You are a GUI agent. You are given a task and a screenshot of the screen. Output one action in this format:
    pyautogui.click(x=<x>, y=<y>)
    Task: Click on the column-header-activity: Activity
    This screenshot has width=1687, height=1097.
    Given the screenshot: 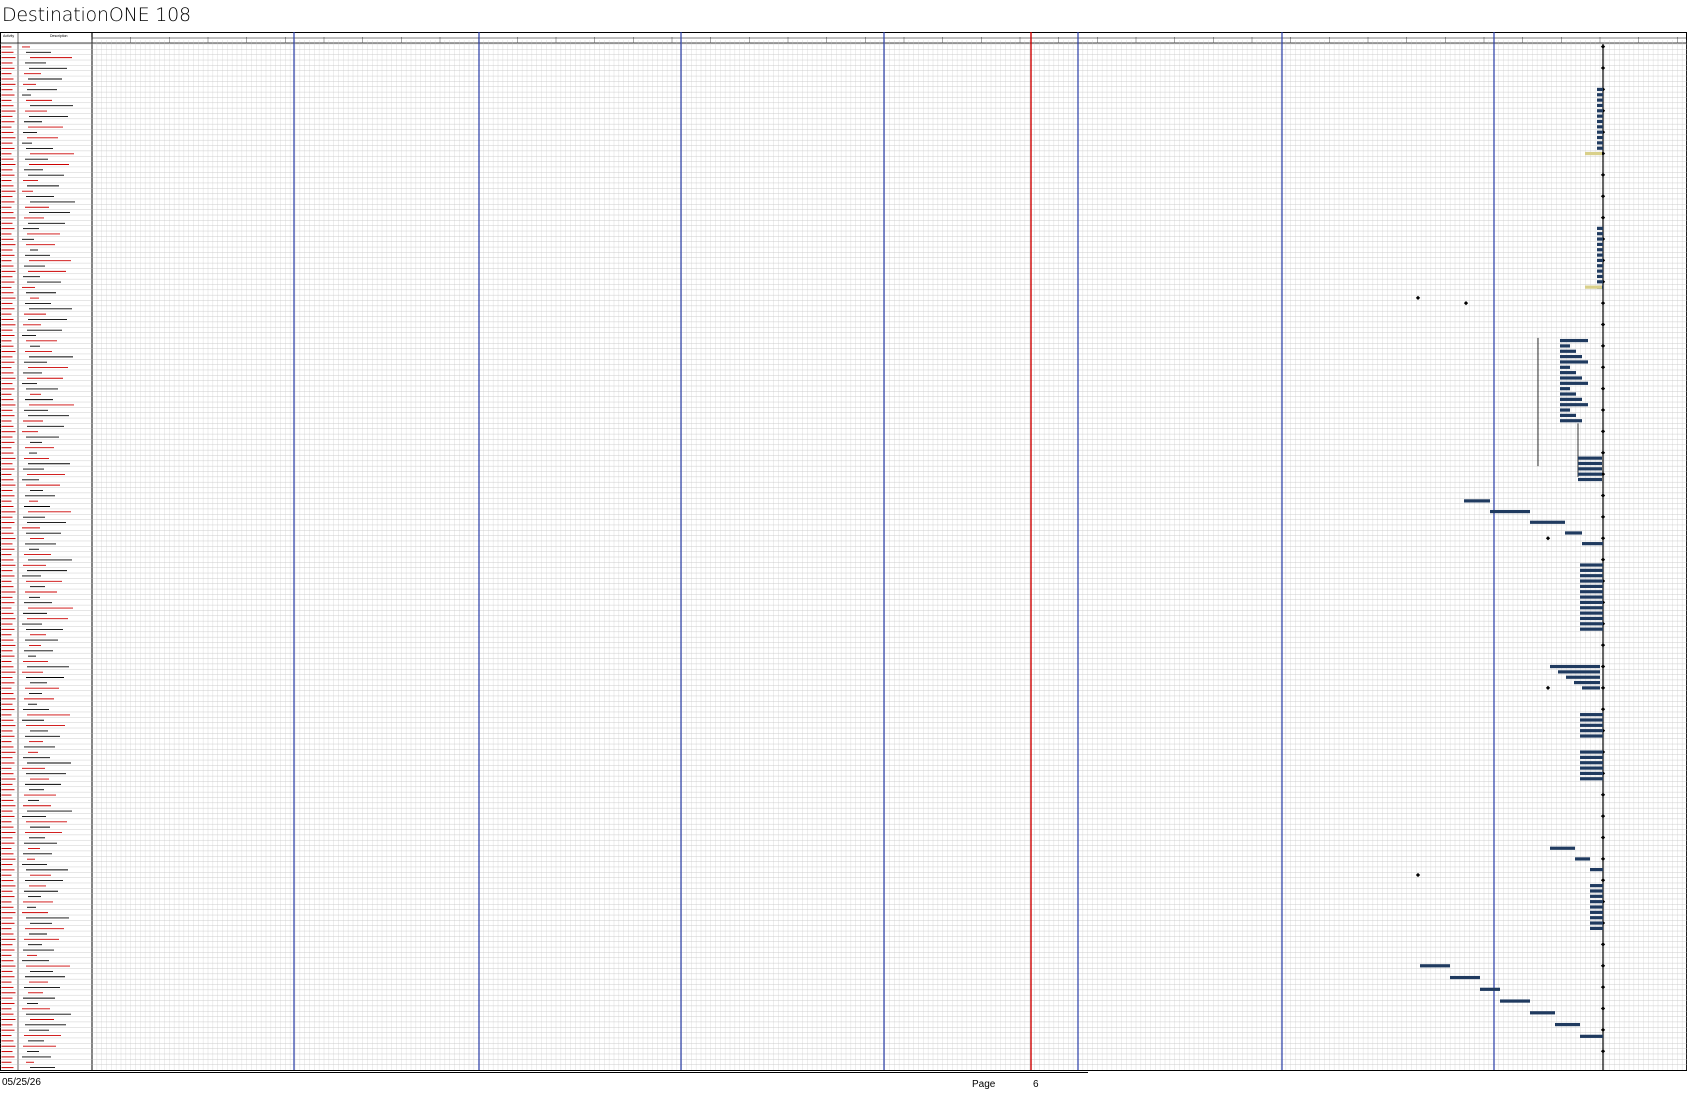 What is the action you would take?
    pyautogui.click(x=8, y=36)
    